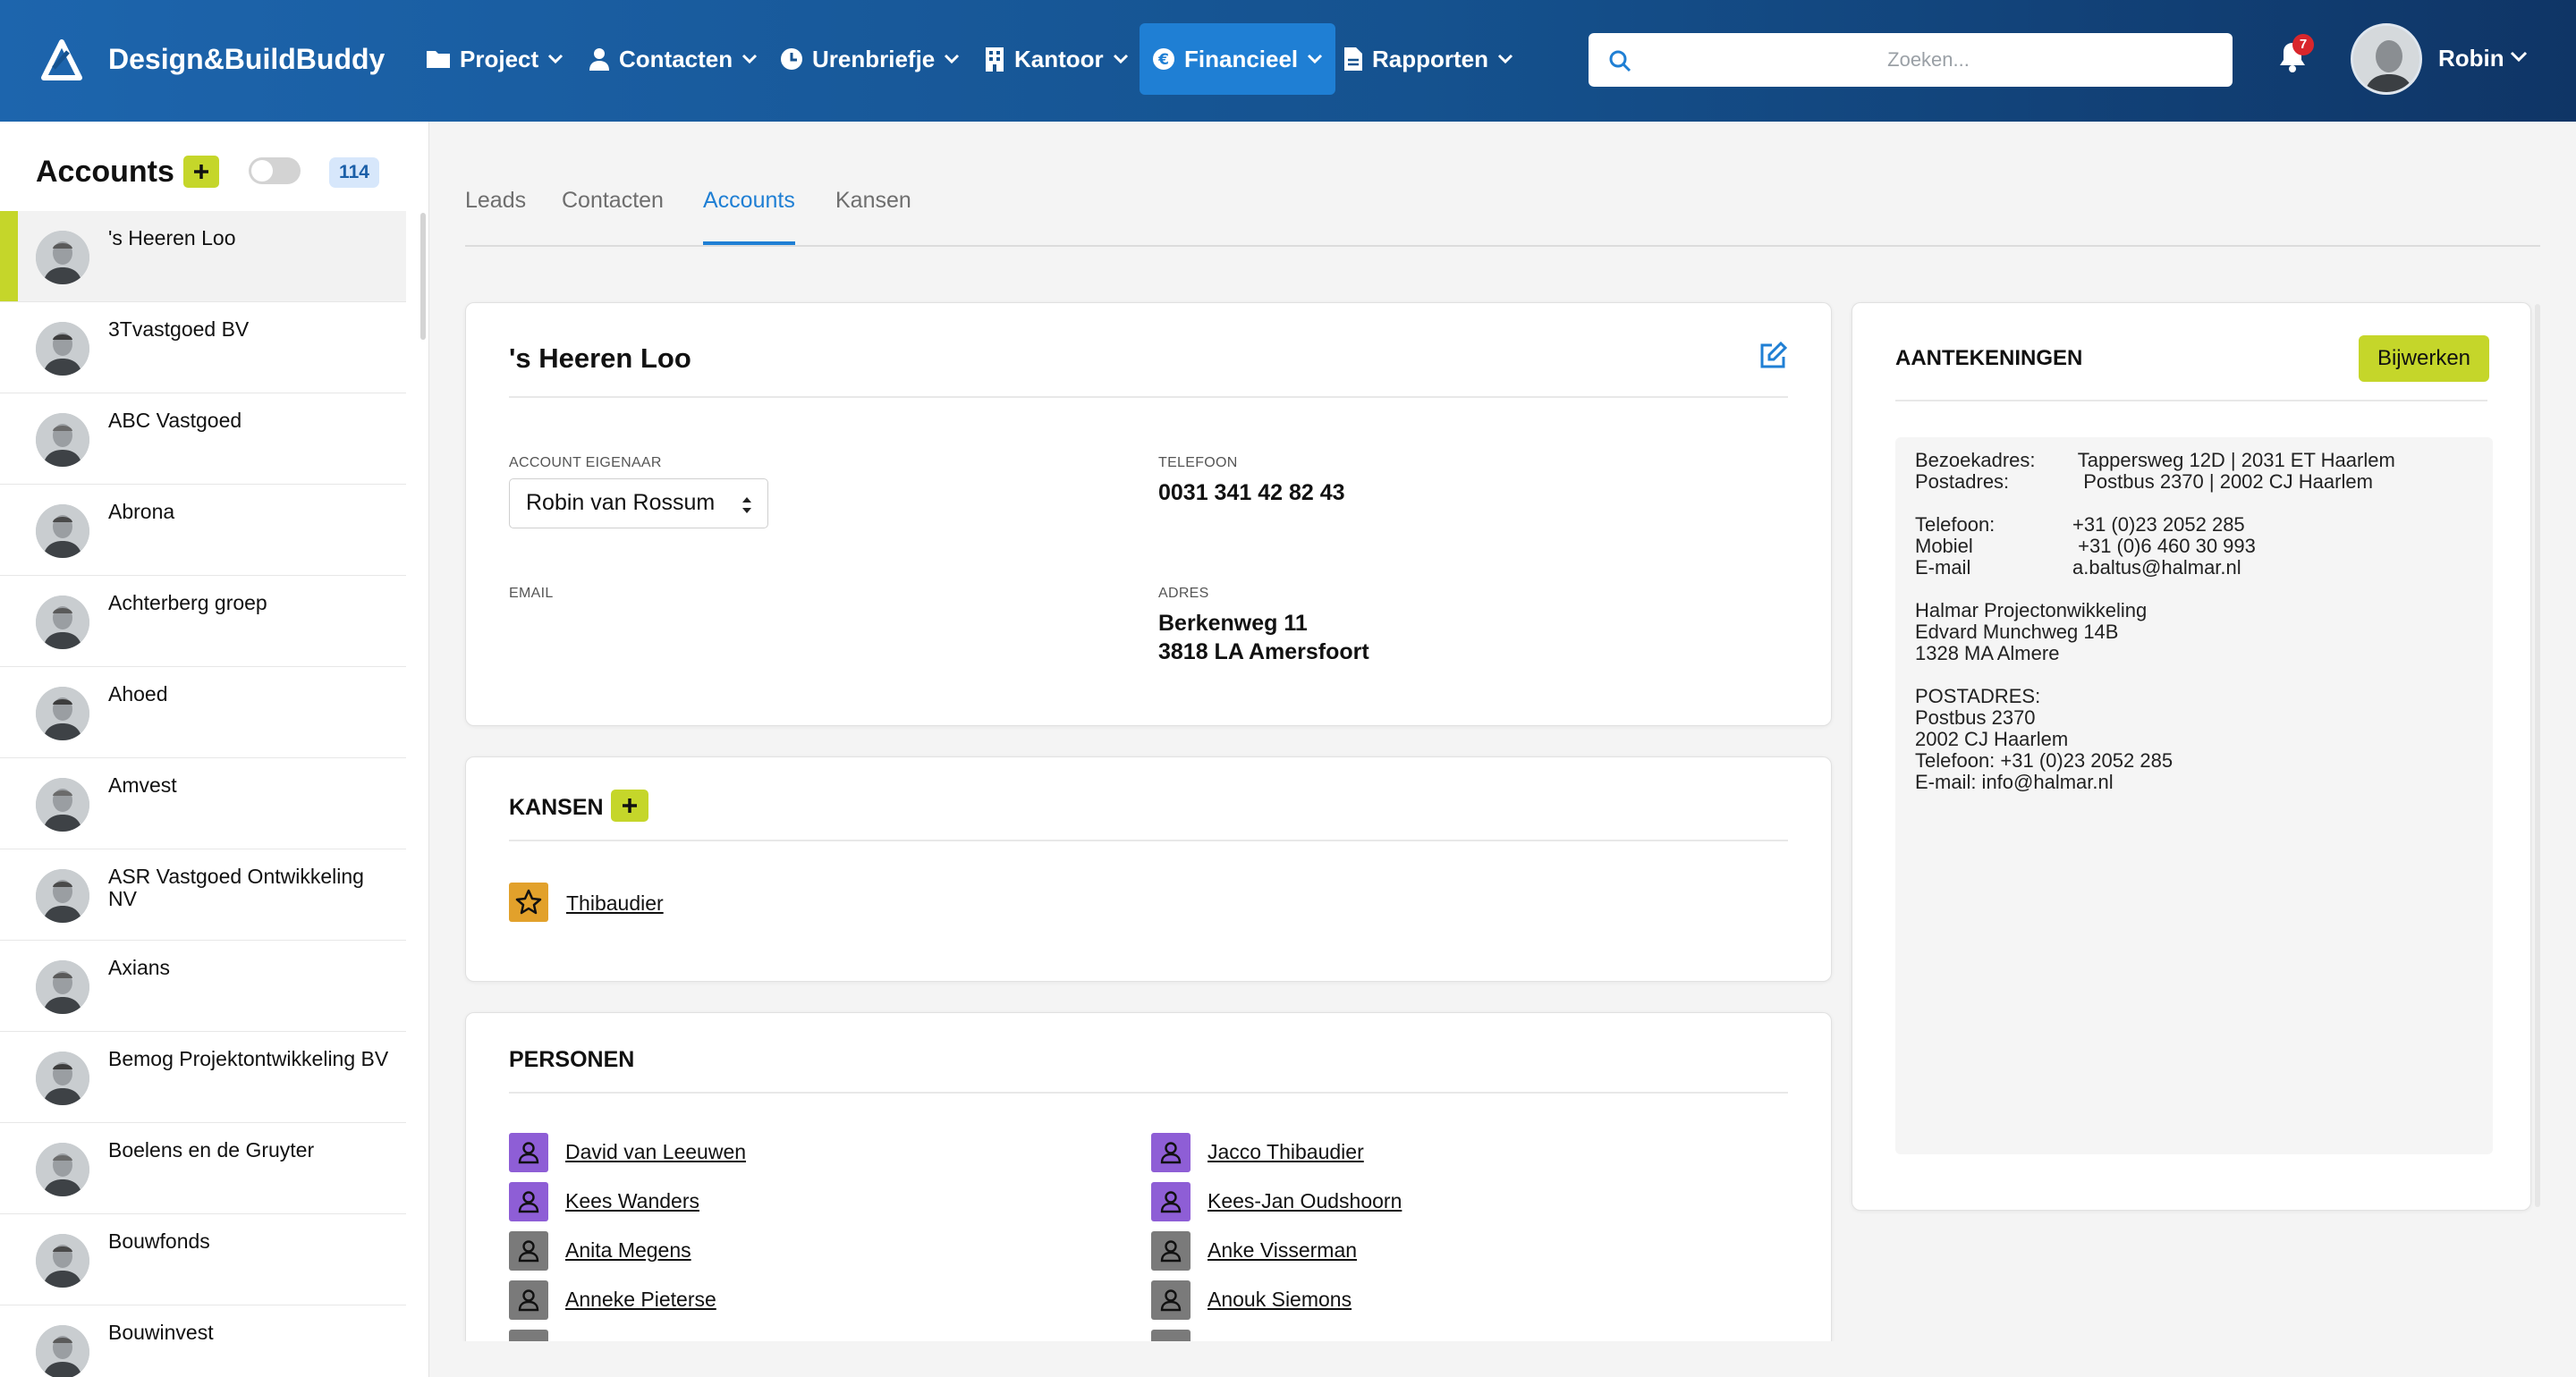 This screenshot has width=2576, height=1377. What do you see at coordinates (1353, 59) in the screenshot?
I see `document-icon` at bounding box center [1353, 59].